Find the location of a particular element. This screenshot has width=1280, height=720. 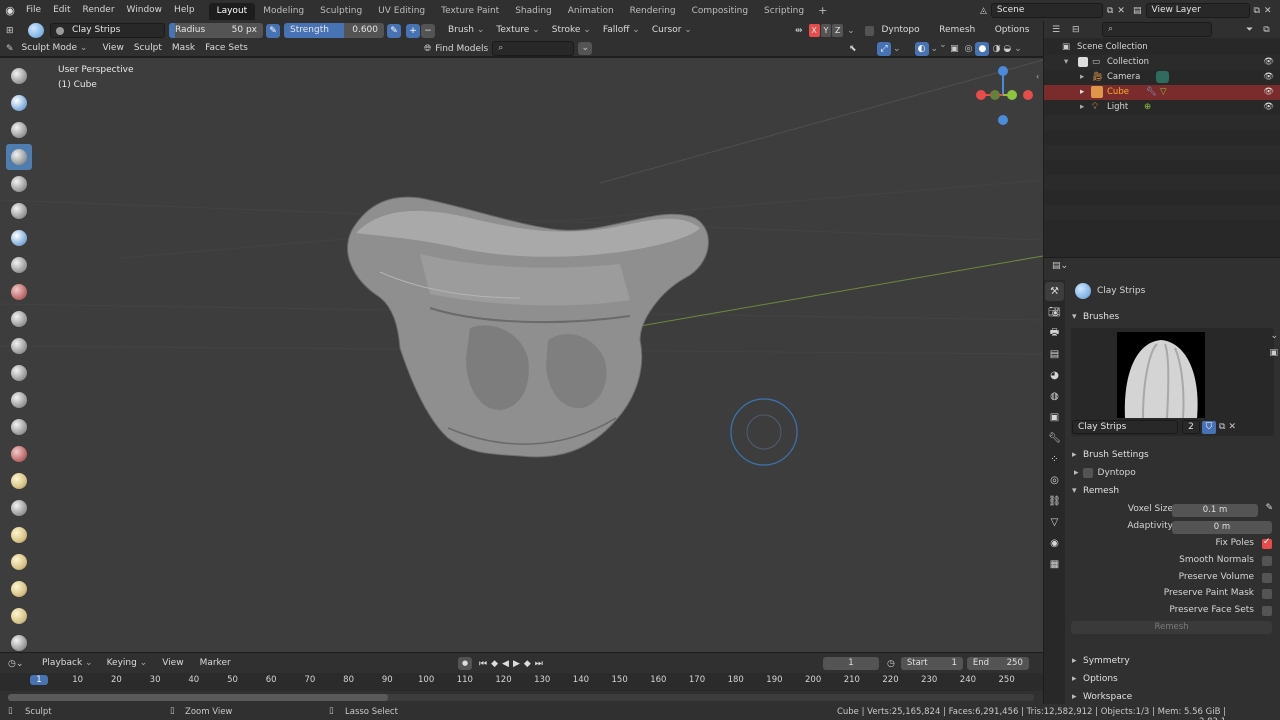

tool-scrape is located at coordinates (19, 400).